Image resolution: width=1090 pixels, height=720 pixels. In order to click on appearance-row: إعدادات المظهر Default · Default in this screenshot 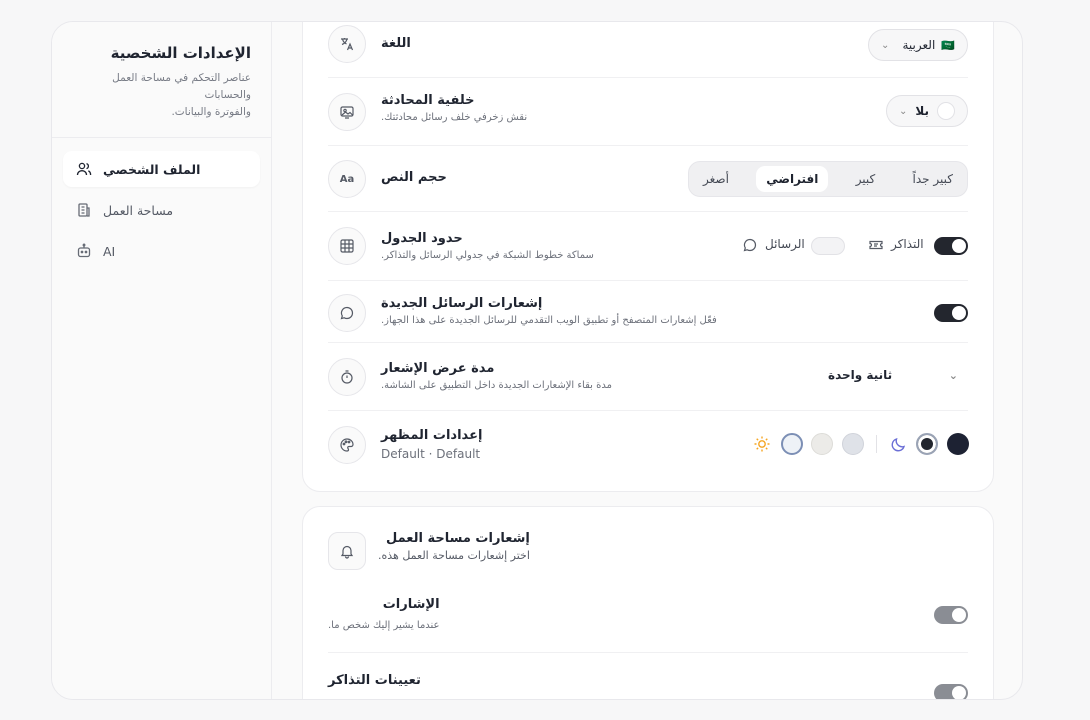, I will do `click(648, 446)`.